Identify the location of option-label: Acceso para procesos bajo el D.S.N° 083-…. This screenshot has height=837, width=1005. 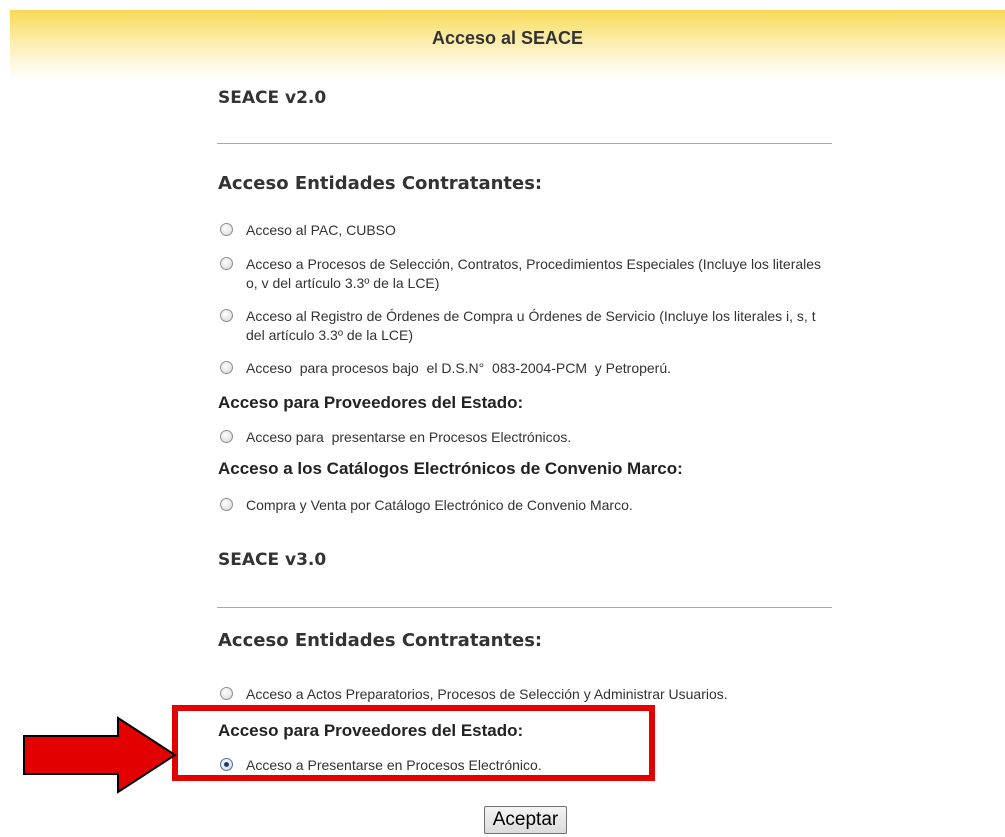
(459, 368).